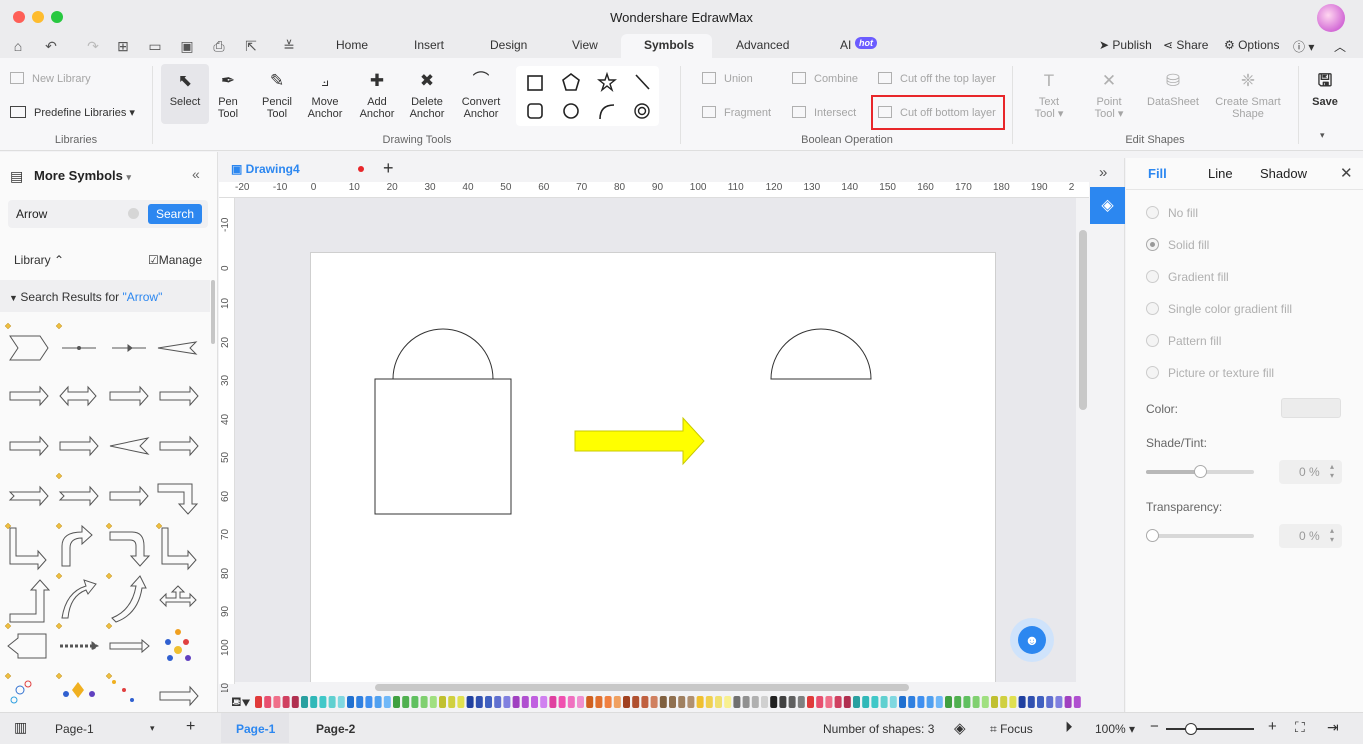 This screenshot has width=1363, height=744. I want to click on collapse-panel-icon: «, so click(196, 174).